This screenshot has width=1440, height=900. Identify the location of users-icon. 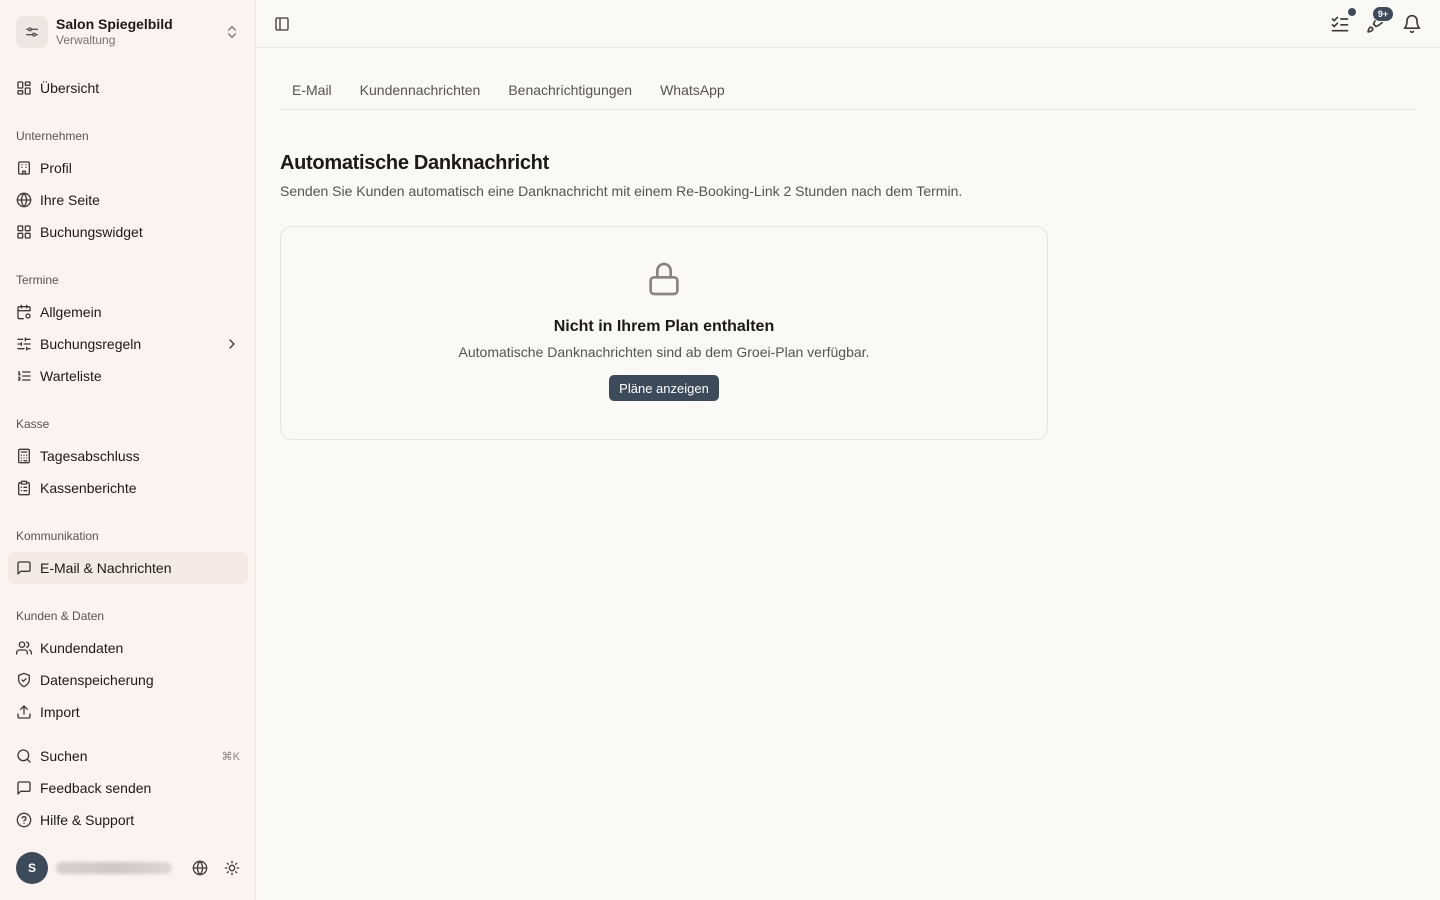
(24, 648).